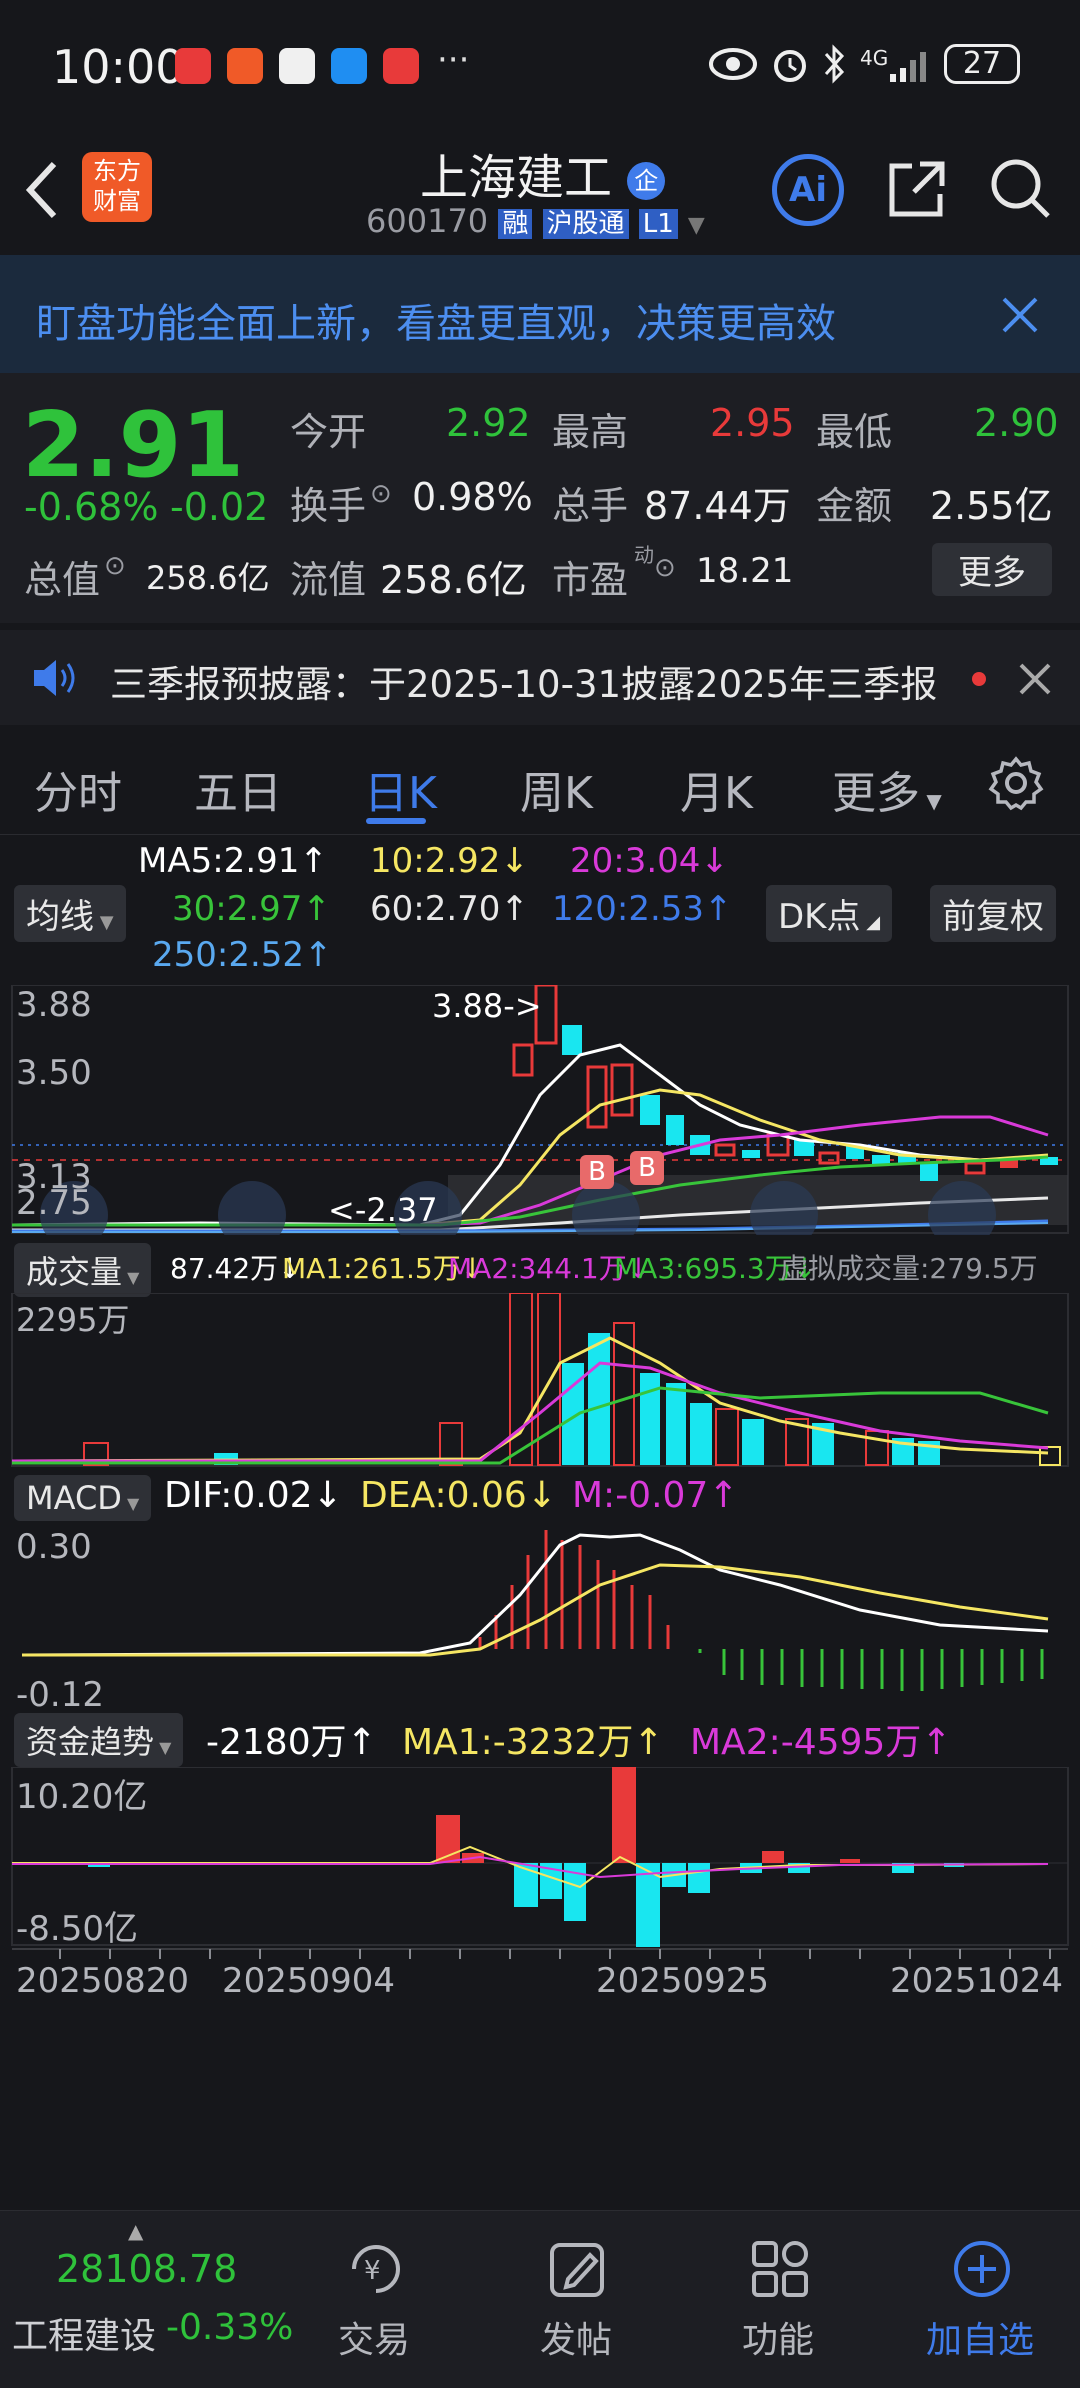 Image resolution: width=1080 pixels, height=2388 pixels. I want to click on ma-selector: 均线 ▼, so click(70, 913).